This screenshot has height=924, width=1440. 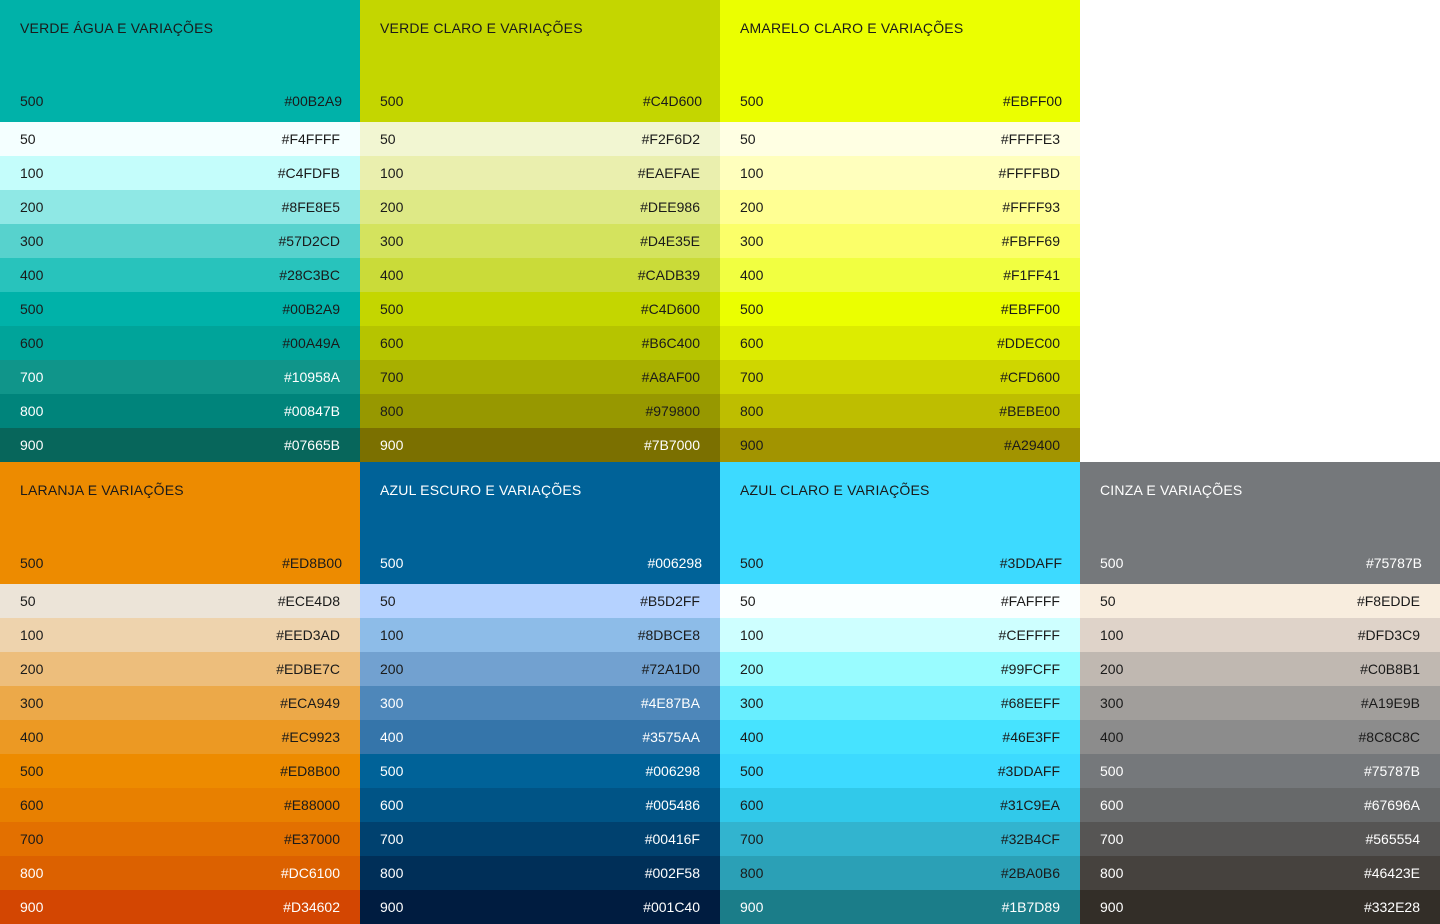 What do you see at coordinates (668, 275) in the screenshot?
I see `hex-label: #CADB39` at bounding box center [668, 275].